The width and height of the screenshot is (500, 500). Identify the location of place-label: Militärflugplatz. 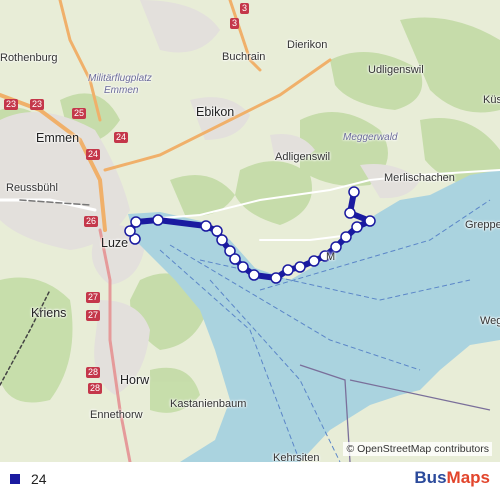
(120, 78).